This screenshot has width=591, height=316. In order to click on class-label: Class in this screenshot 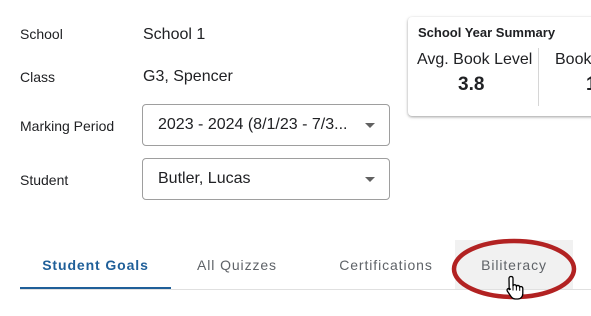, I will do `click(38, 77)`.